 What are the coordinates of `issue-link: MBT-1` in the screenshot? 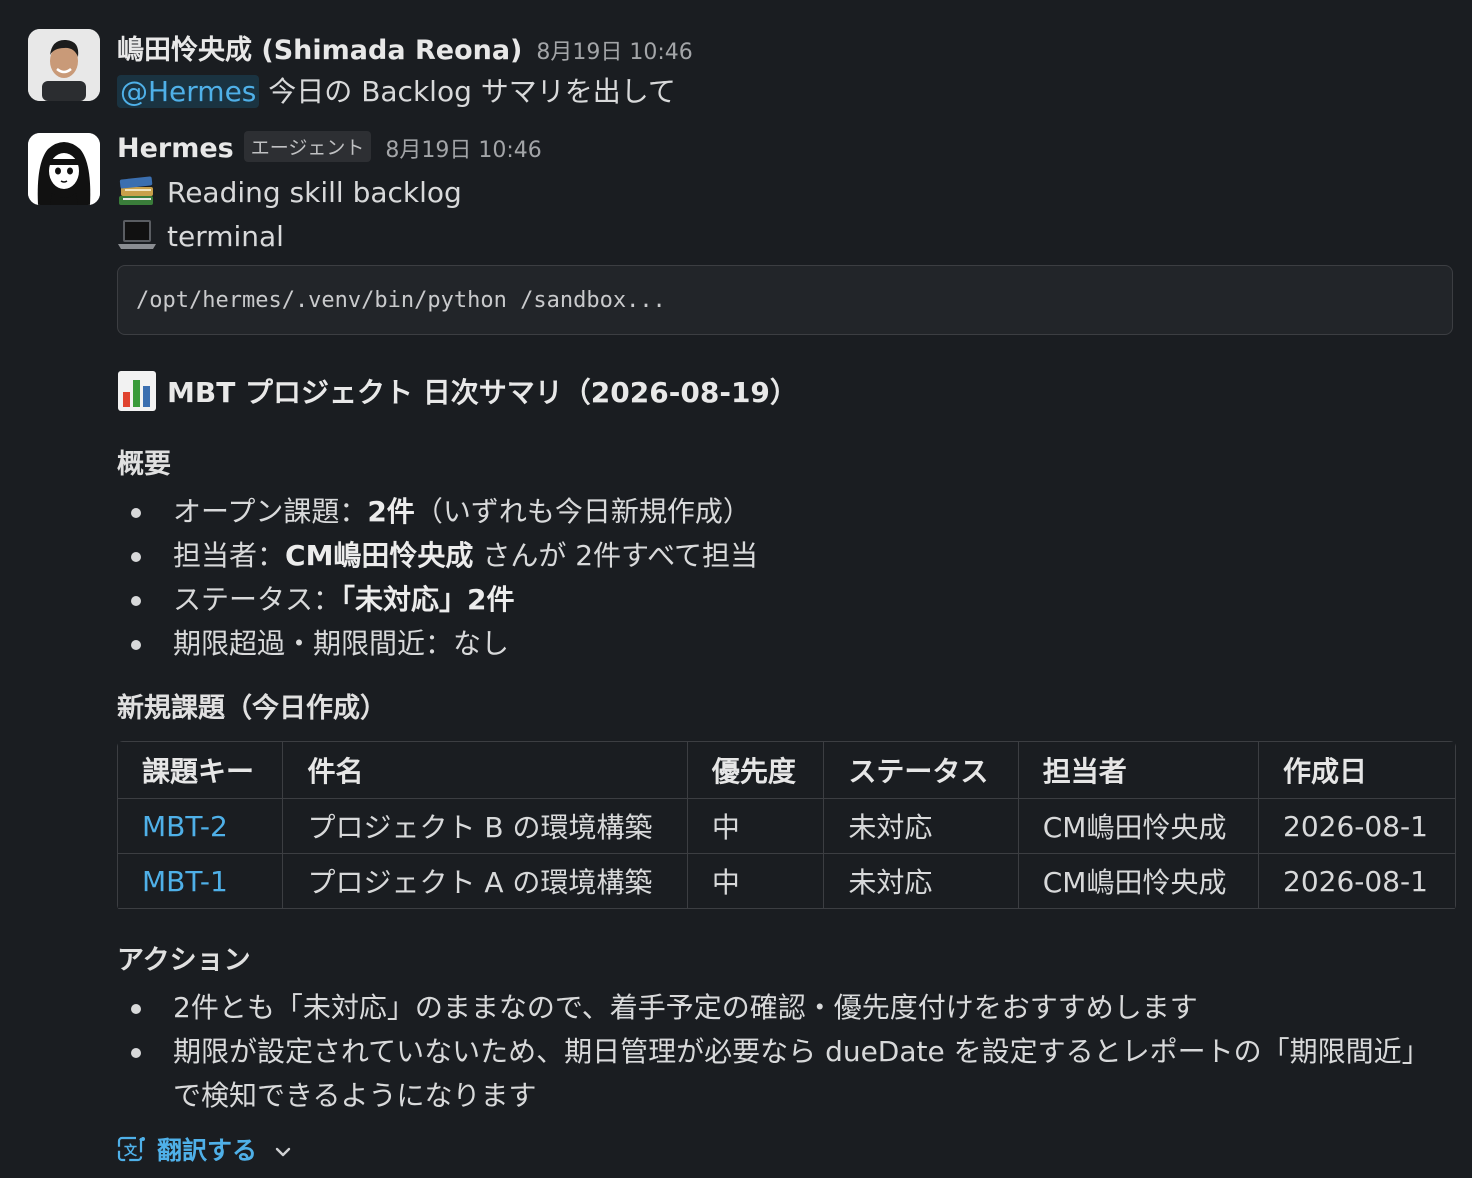 It's located at (185, 881).